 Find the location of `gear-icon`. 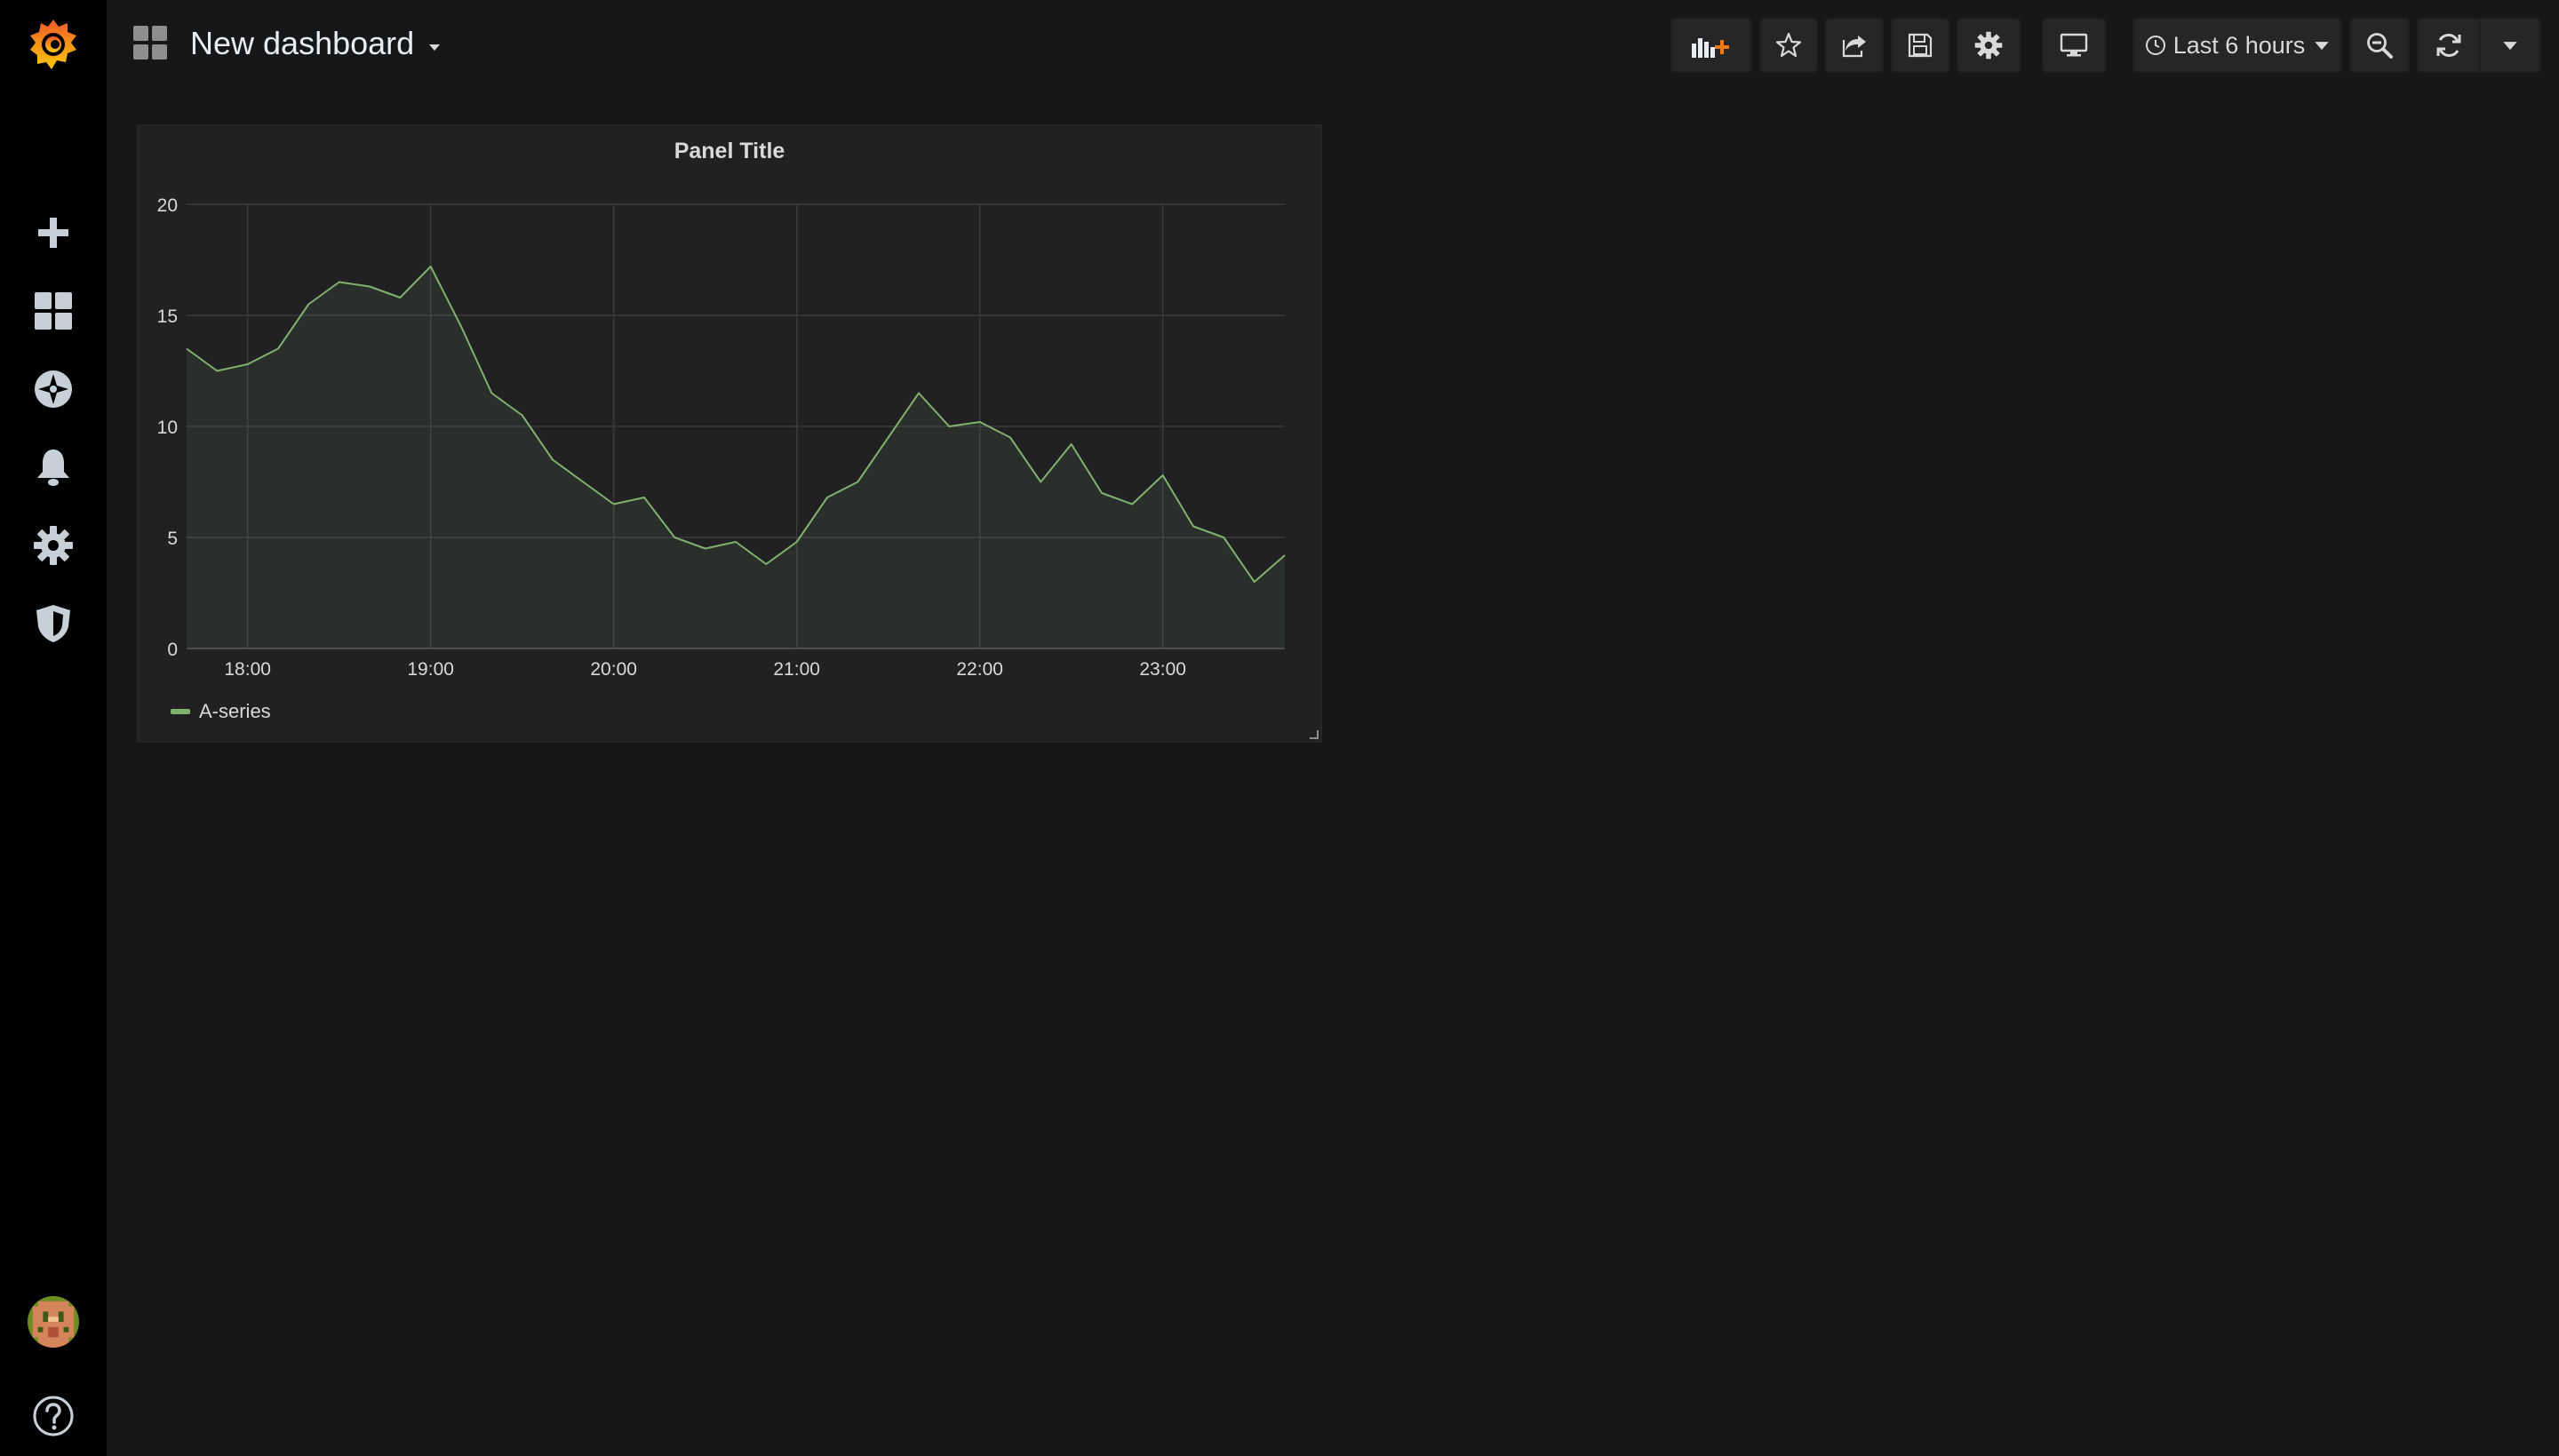

gear-icon is located at coordinates (53, 545).